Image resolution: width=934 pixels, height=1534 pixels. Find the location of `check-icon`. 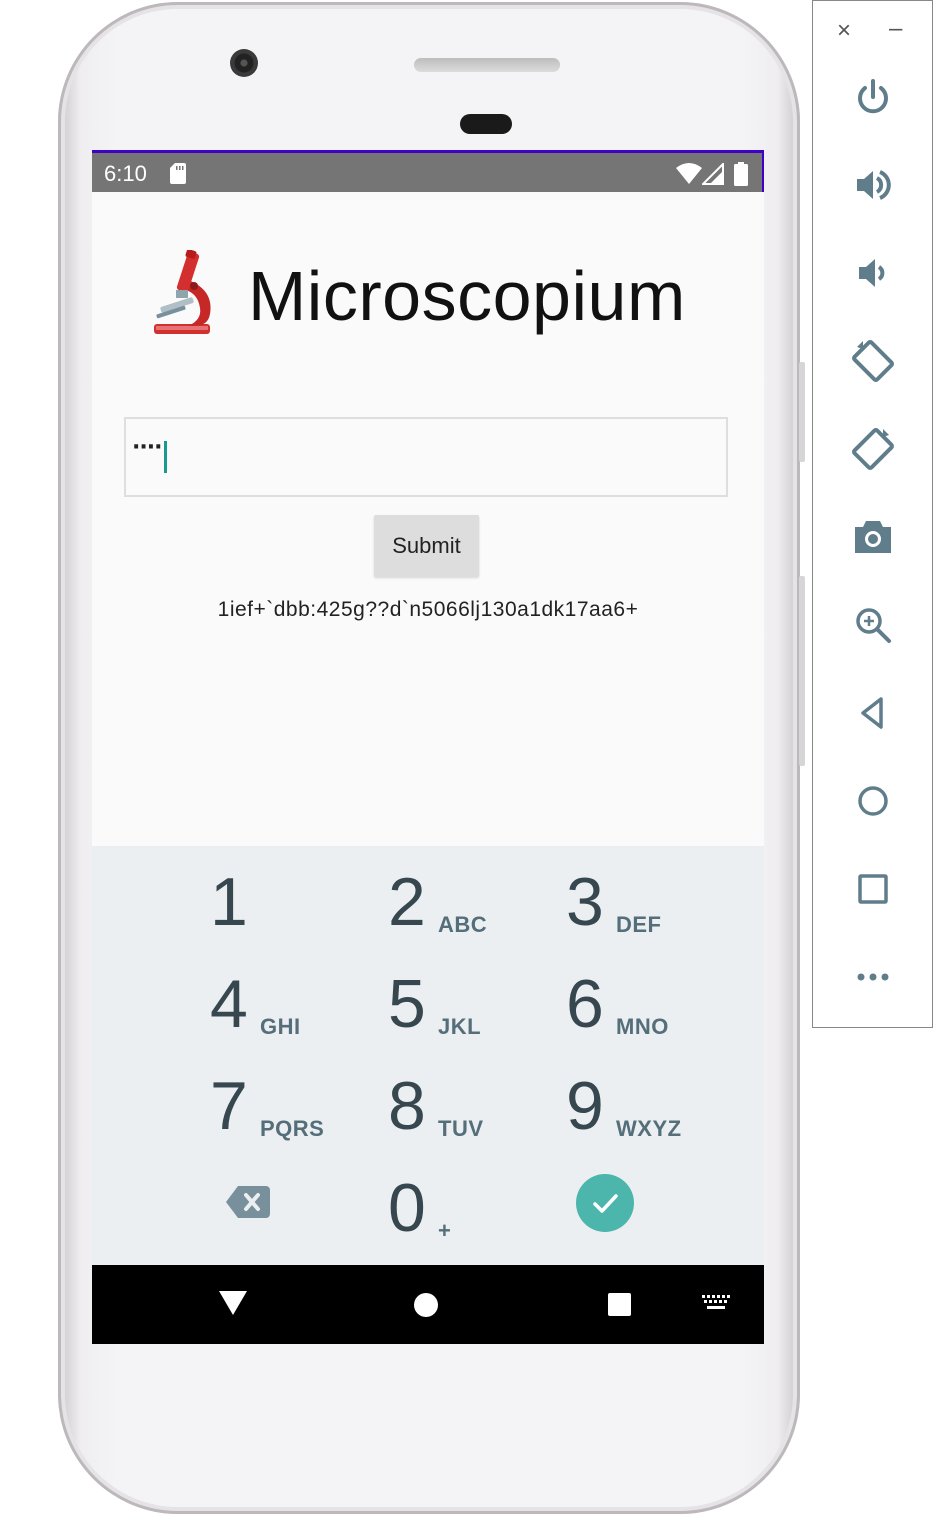

check-icon is located at coordinates (605, 1203).